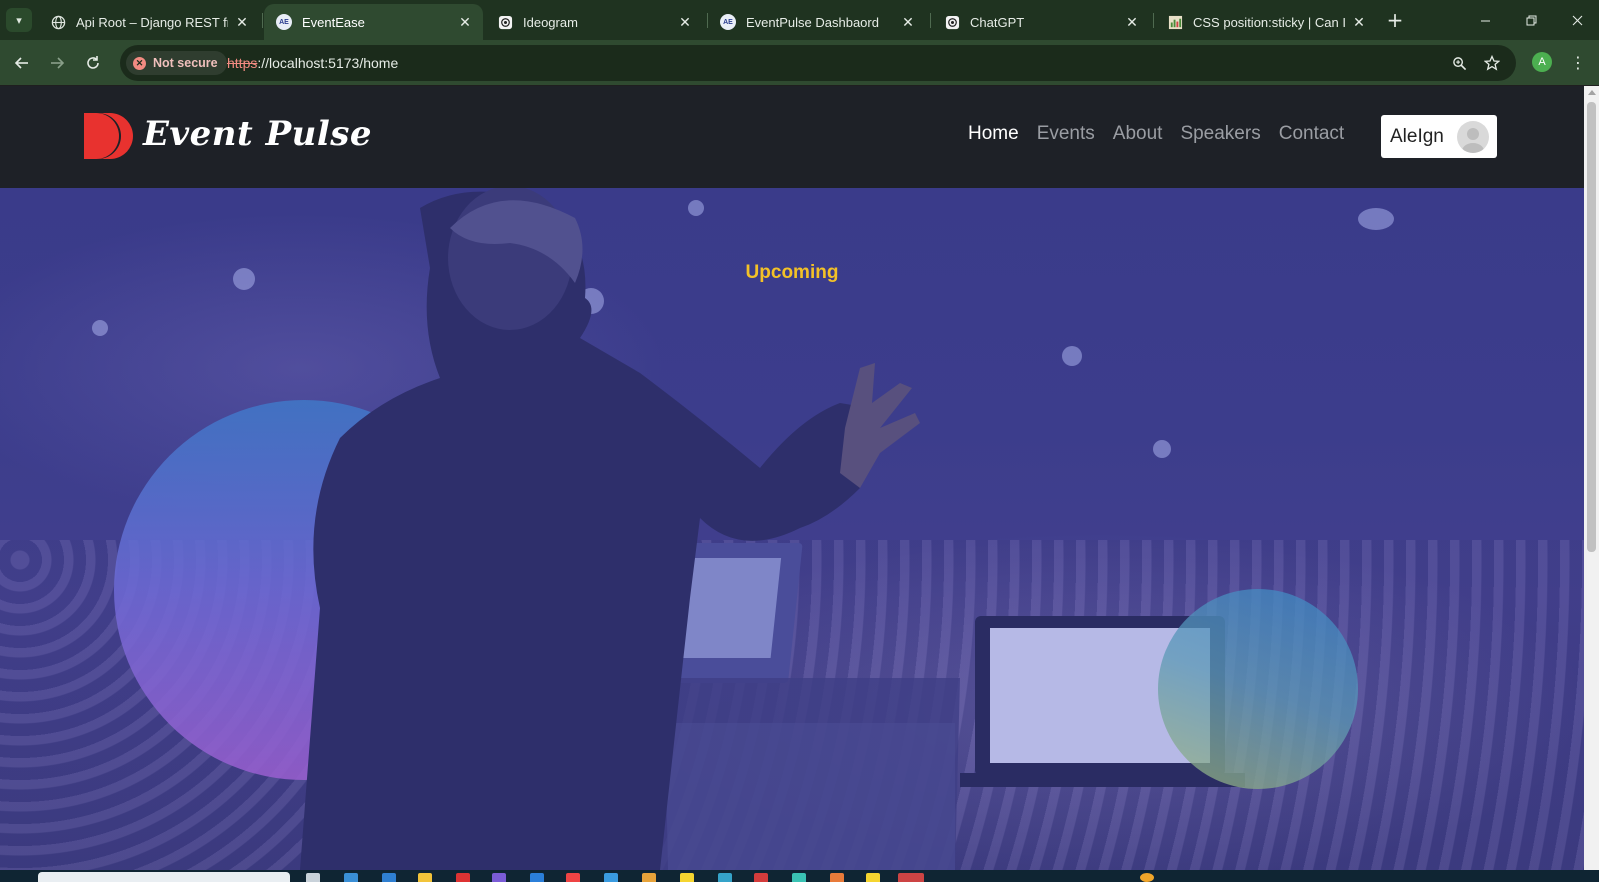  What do you see at coordinates (1175, 22) in the screenshot?
I see `caniuse-icon` at bounding box center [1175, 22].